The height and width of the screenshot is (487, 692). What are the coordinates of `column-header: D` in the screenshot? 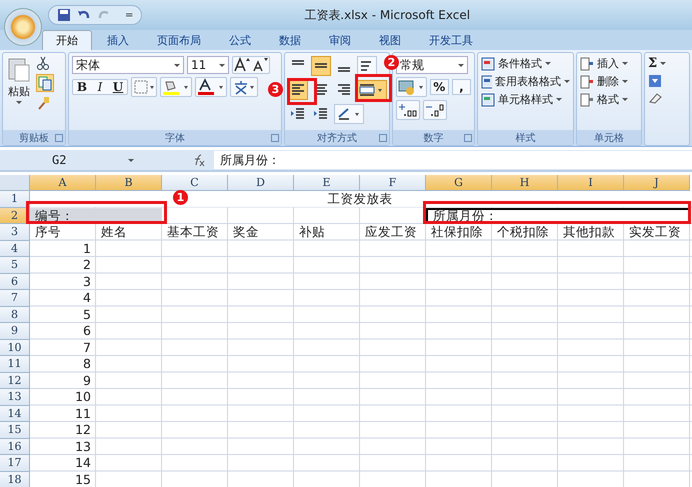 It's located at (261, 183).